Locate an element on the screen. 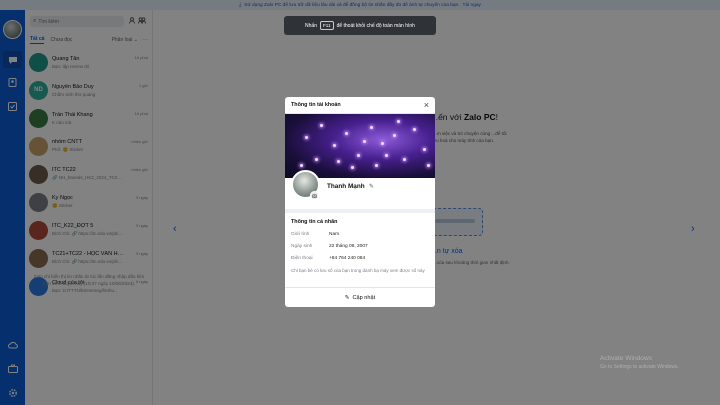 Image resolution: width=720 pixels, height=405 pixels. gender-label: Giới tính is located at coordinates (300, 234).